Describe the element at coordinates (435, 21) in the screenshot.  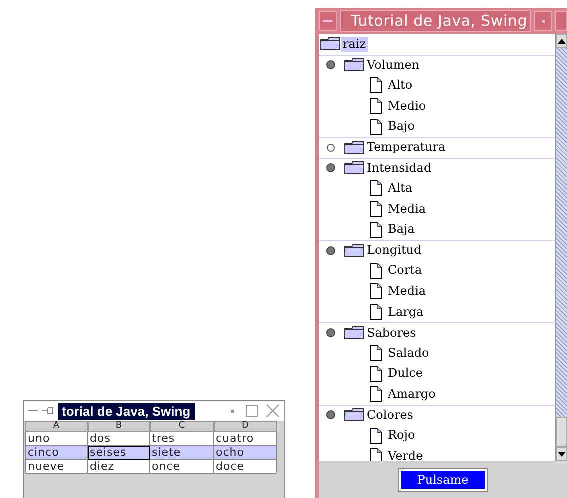
I see `window-title: Tutorial de Java, Swing` at that location.